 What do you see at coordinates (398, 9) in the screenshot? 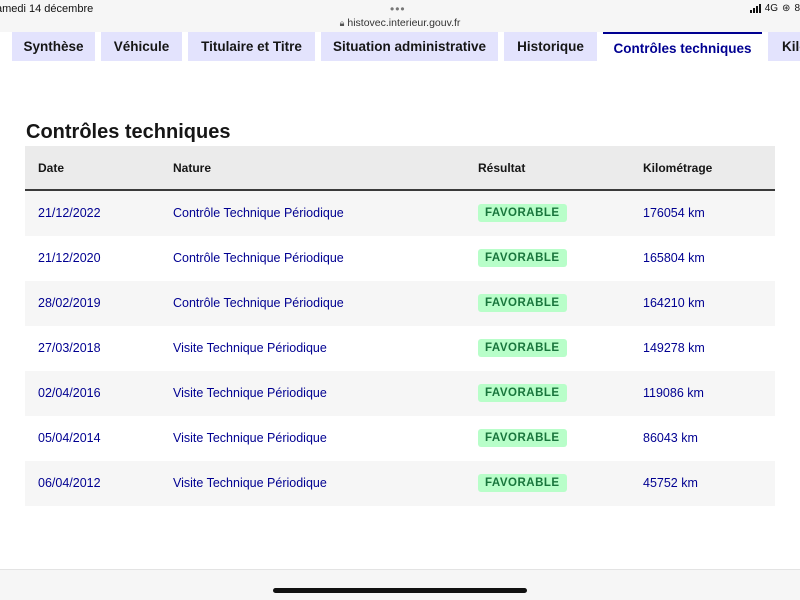
I see `more-dots-icon: •••` at bounding box center [398, 9].